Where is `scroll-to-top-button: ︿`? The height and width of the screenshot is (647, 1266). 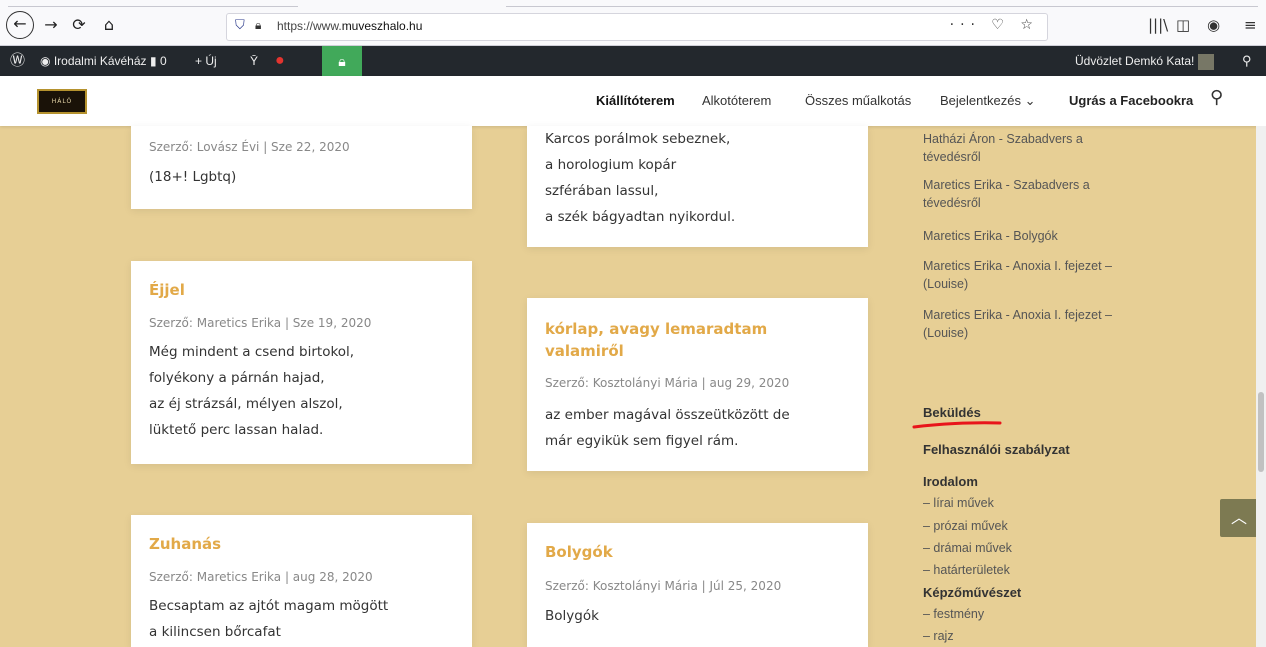 scroll-to-top-button: ︿ is located at coordinates (1239, 518).